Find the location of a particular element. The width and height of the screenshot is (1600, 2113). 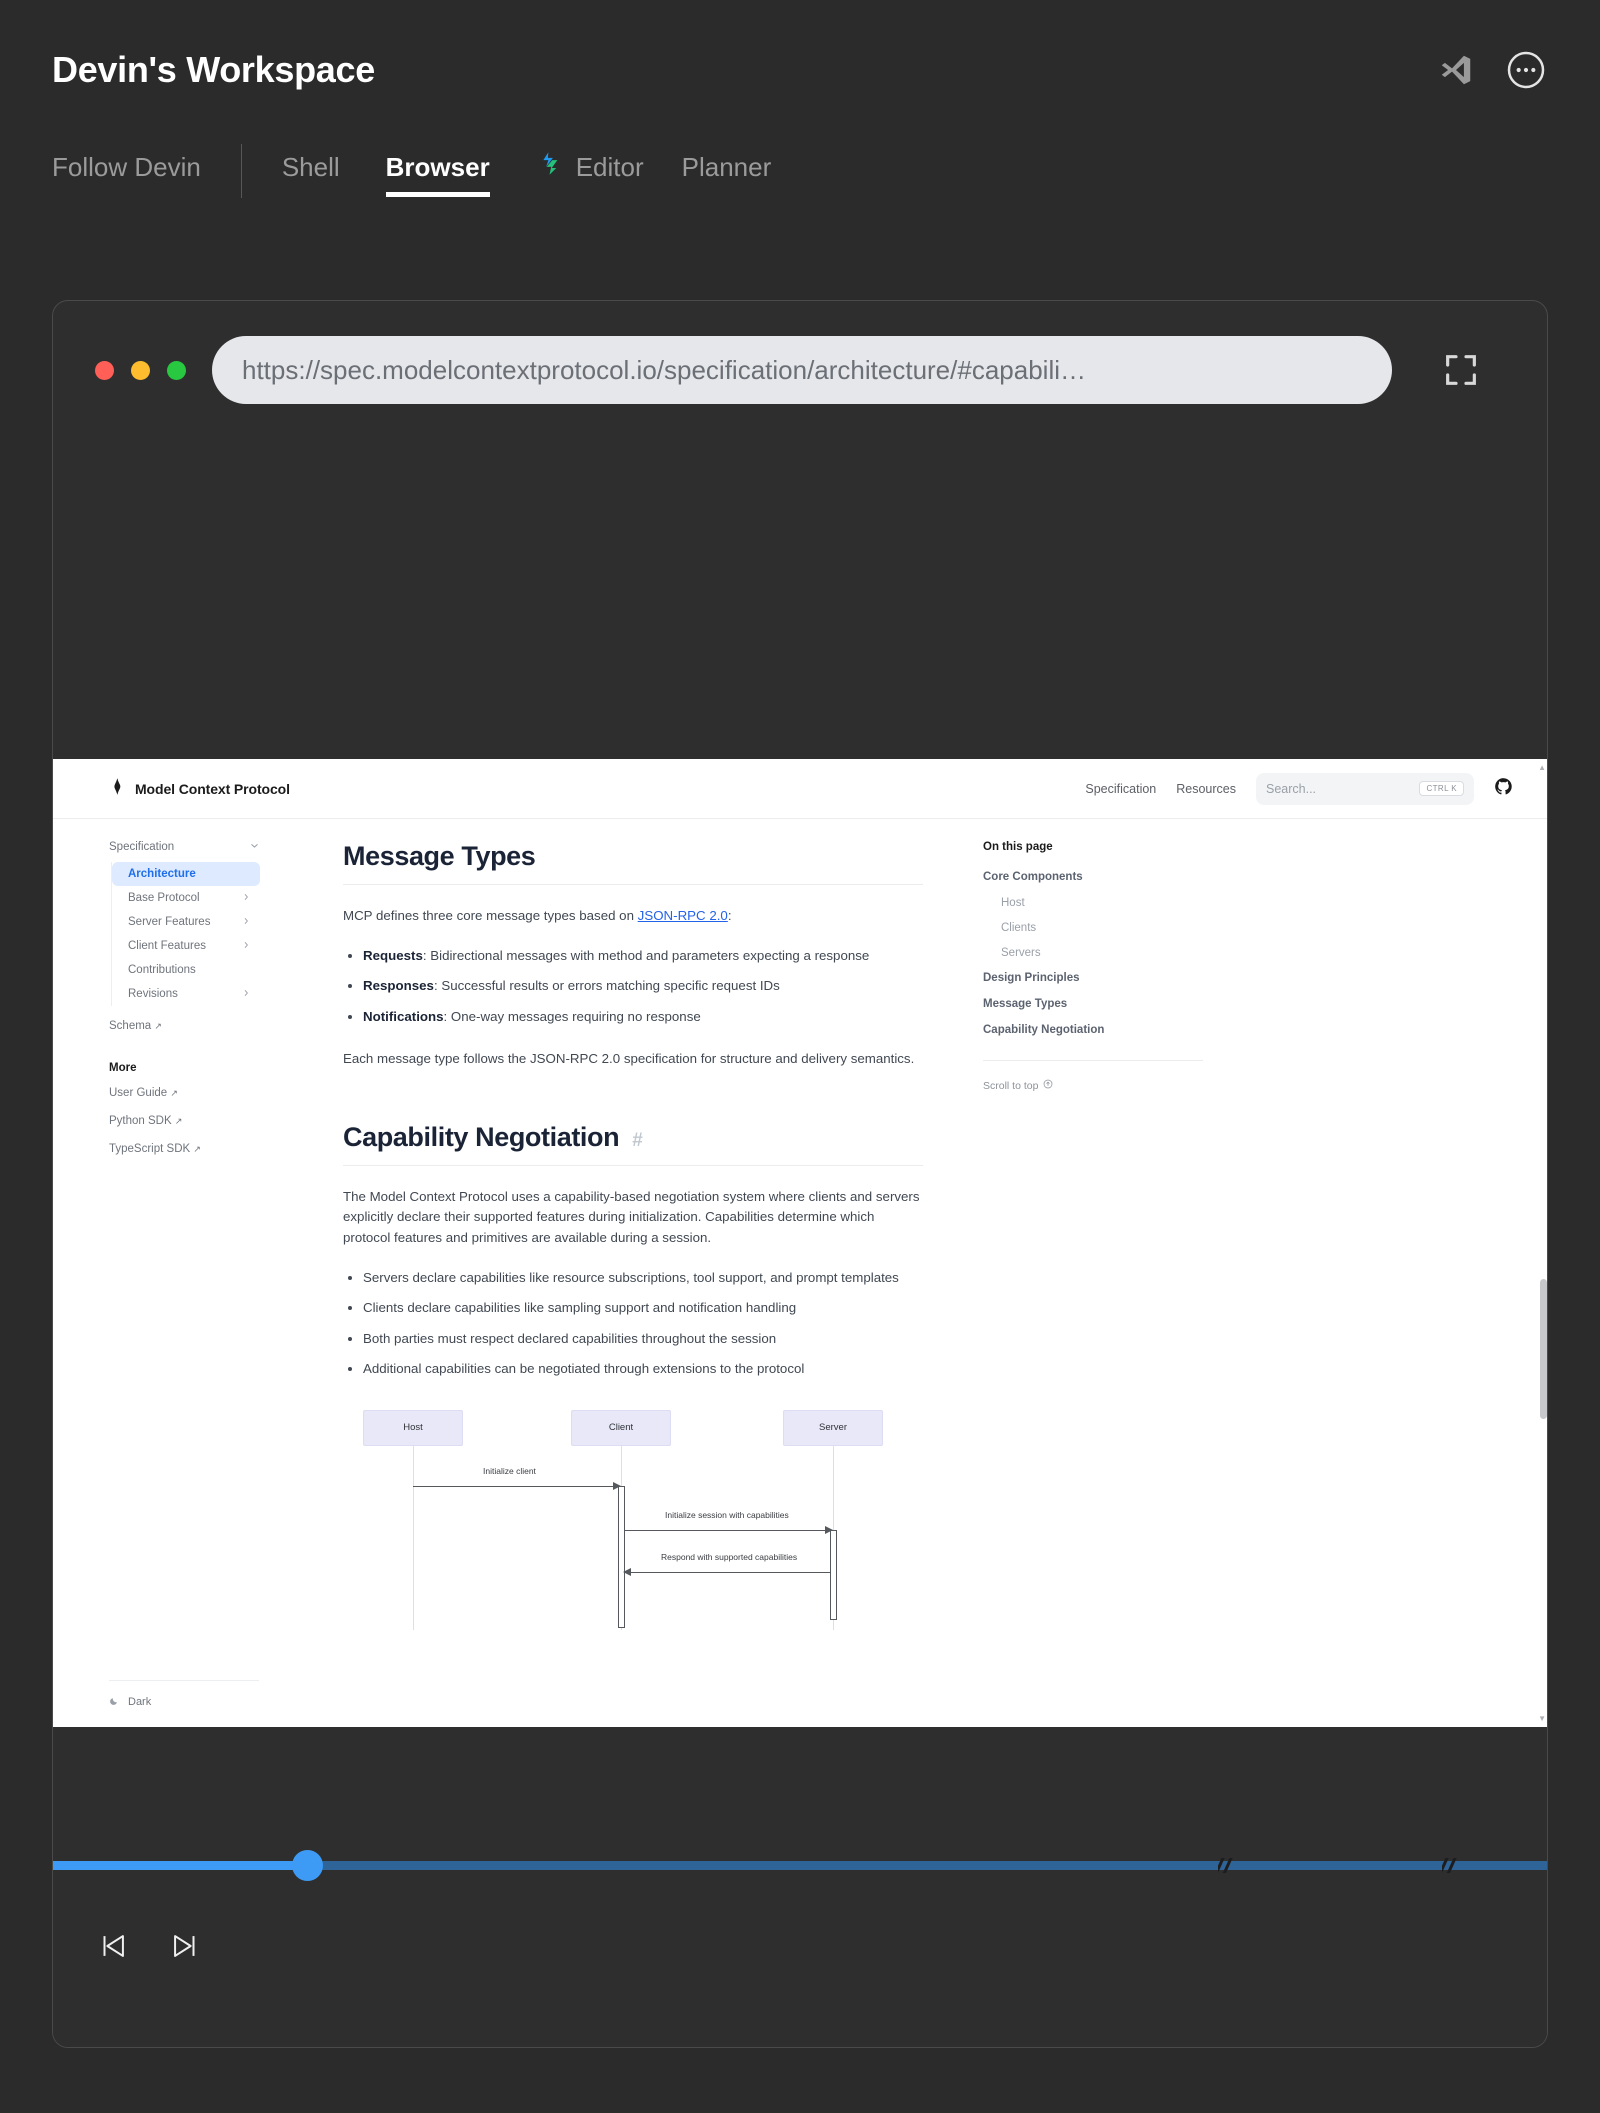

more-options-icon is located at coordinates (1526, 70).